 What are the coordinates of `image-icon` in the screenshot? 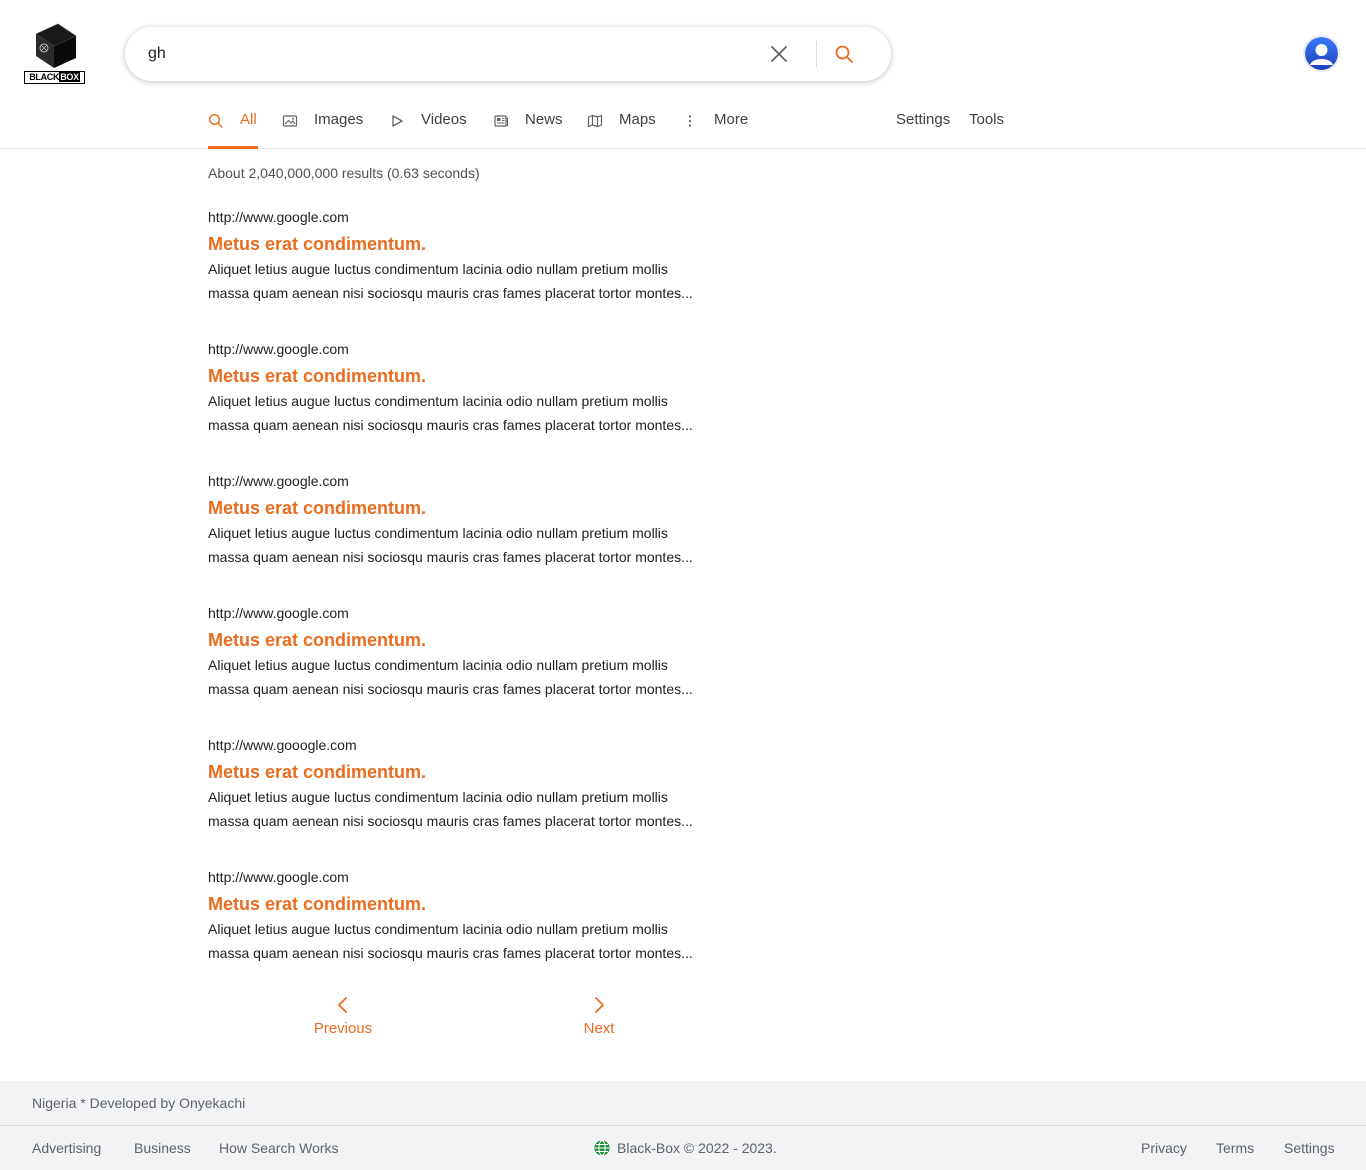 It's located at (290, 121).